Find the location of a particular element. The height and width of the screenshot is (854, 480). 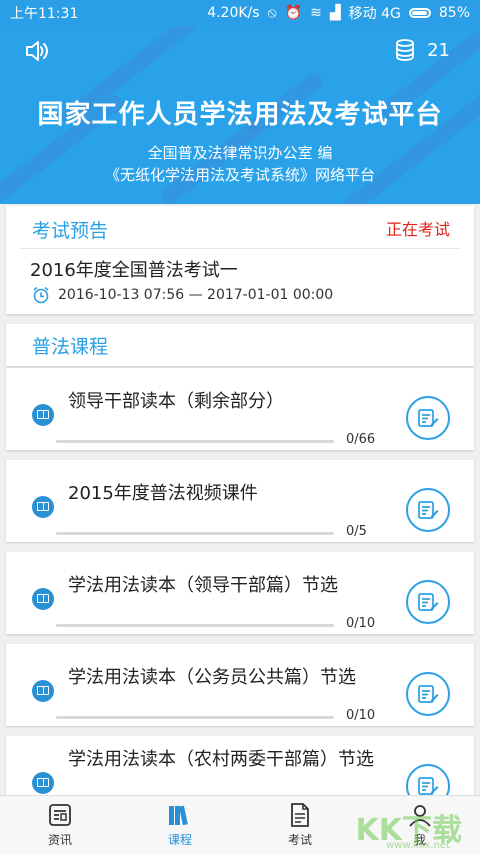

course-title: 领导干部读本（剩余部分） is located at coordinates (176, 401).